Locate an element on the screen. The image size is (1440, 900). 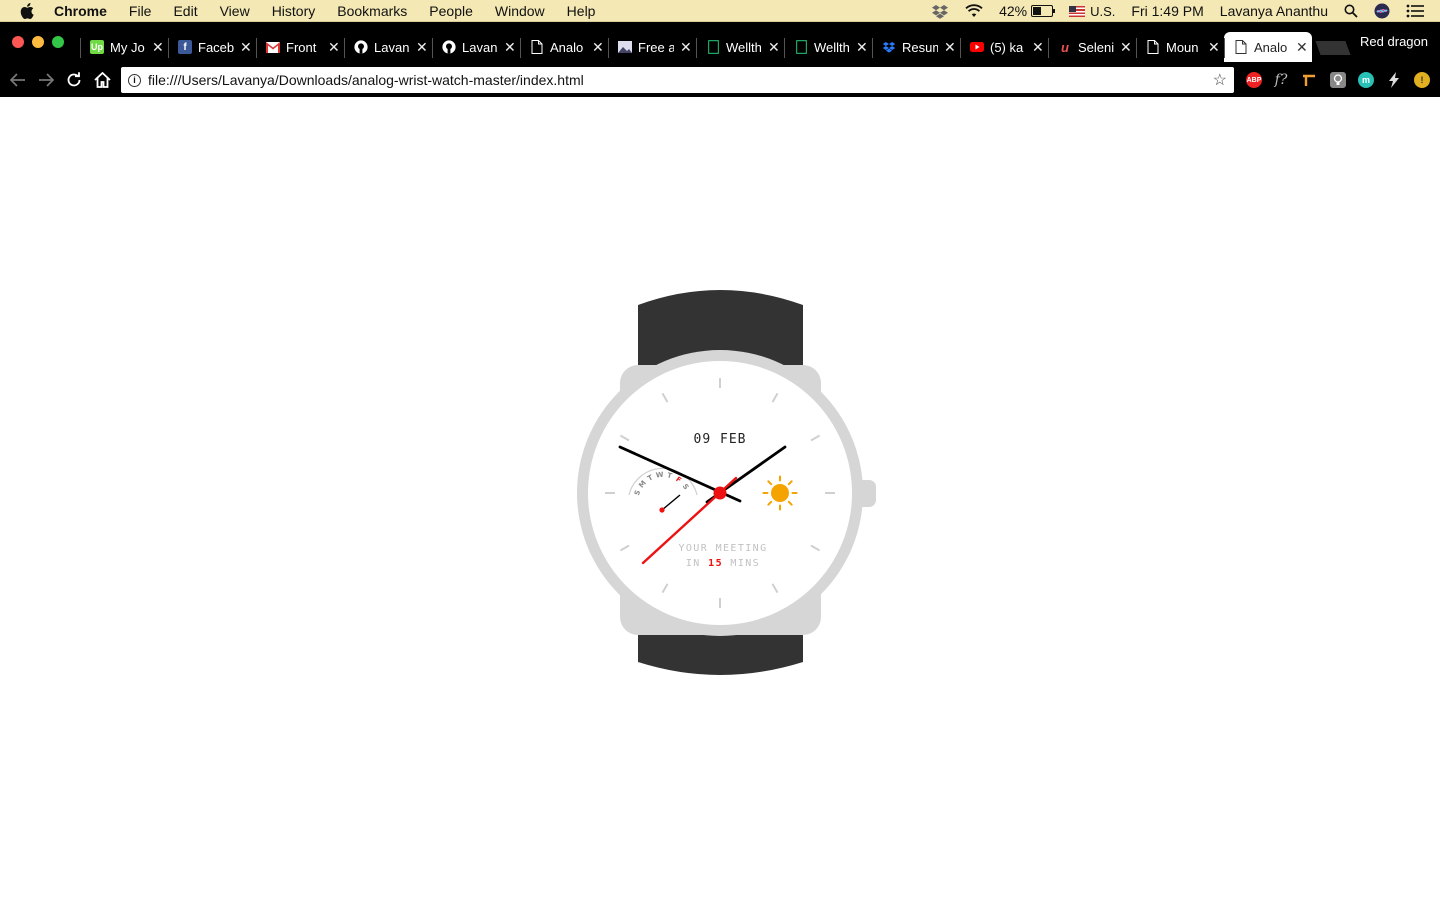
spotlight-icon is located at coordinates (1351, 11).